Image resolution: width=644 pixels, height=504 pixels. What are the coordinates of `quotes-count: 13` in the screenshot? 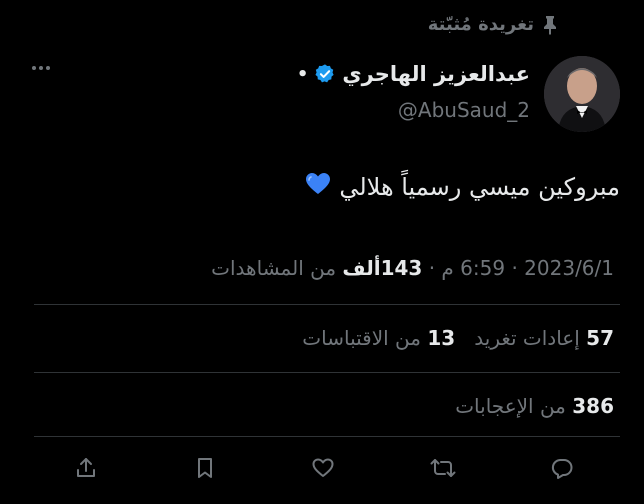 It's located at (441, 338).